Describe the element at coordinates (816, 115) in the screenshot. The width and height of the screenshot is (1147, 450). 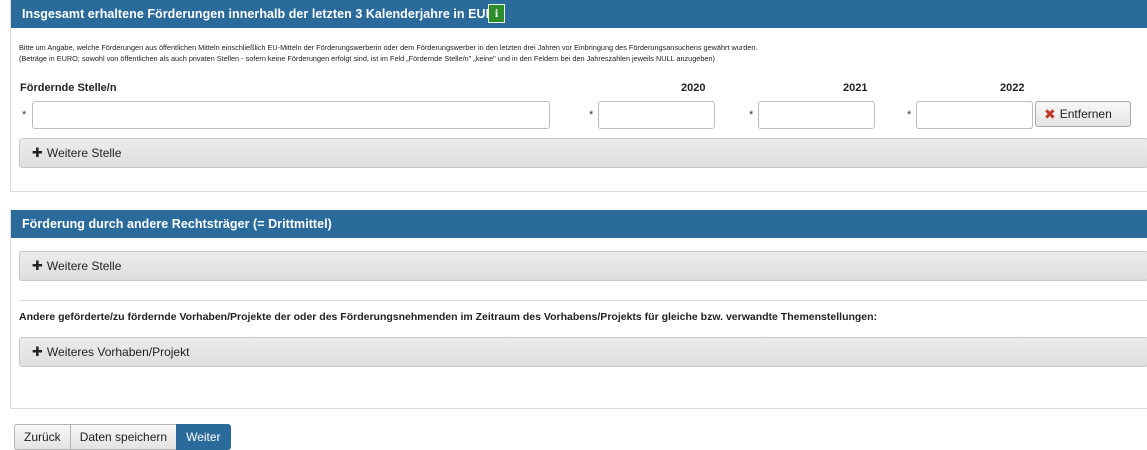
I see `year2-amount-input` at that location.